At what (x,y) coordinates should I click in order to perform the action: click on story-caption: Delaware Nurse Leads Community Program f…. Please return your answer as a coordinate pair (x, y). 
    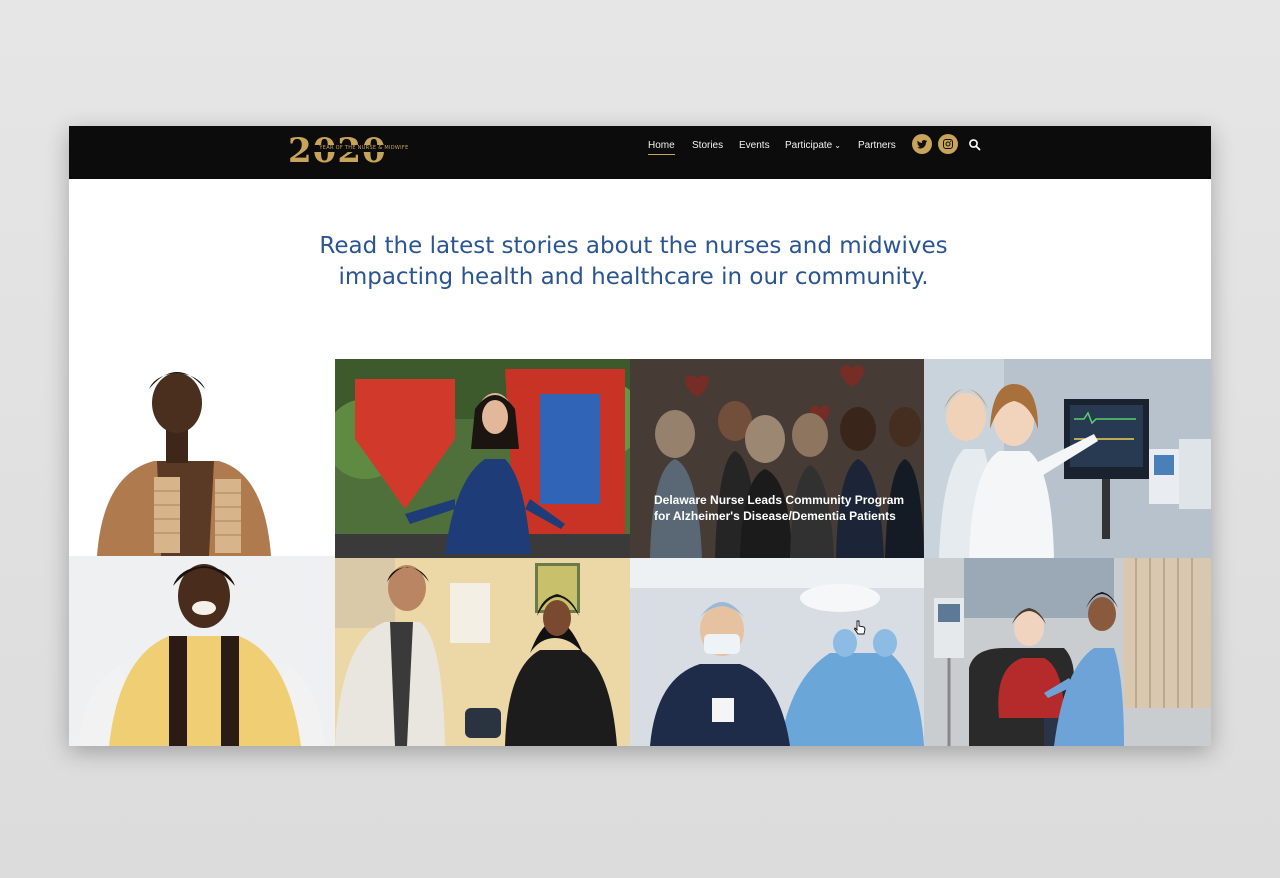
    Looking at the image, I should click on (779, 508).